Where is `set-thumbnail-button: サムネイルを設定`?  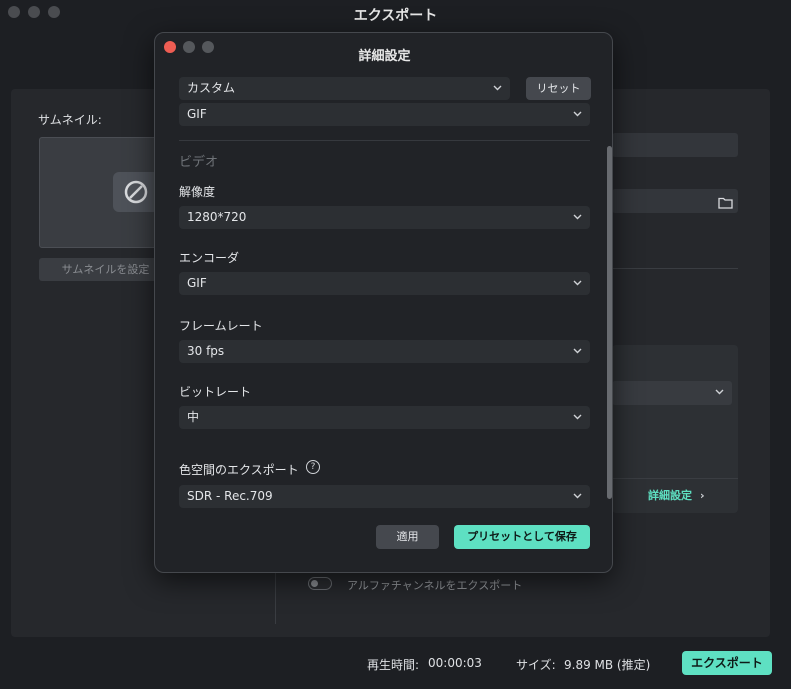
set-thumbnail-button: サムネイルを設定 is located at coordinates (105, 269).